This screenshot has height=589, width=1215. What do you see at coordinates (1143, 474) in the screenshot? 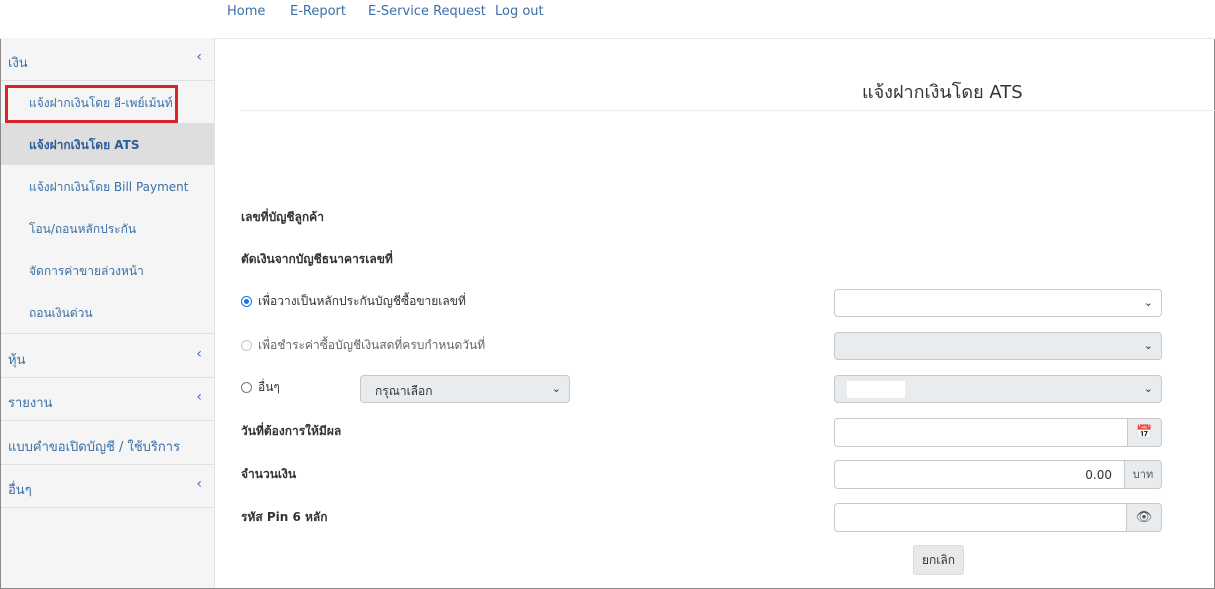
I see `amount-unit-addon: บาท` at bounding box center [1143, 474].